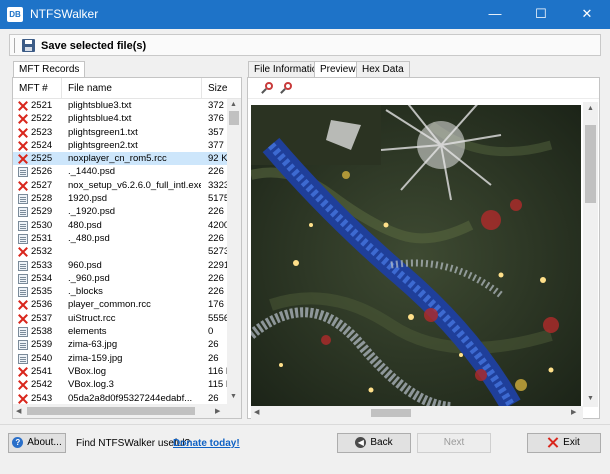 The width and height of the screenshot is (610, 474). What do you see at coordinates (590, 164) in the screenshot?
I see `preview-vertical-scroll-thumb` at bounding box center [590, 164].